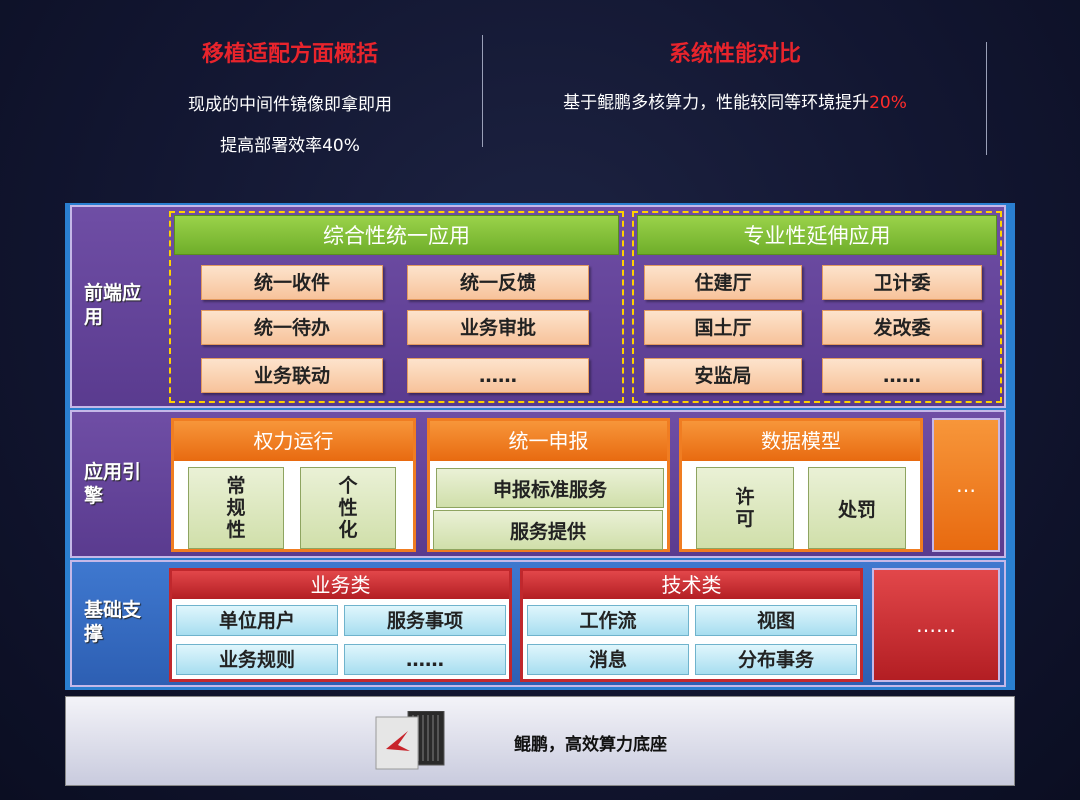 Image resolution: width=1080 pixels, height=800 pixels. I want to click on technical-item-4: 分布事务, so click(776, 659).